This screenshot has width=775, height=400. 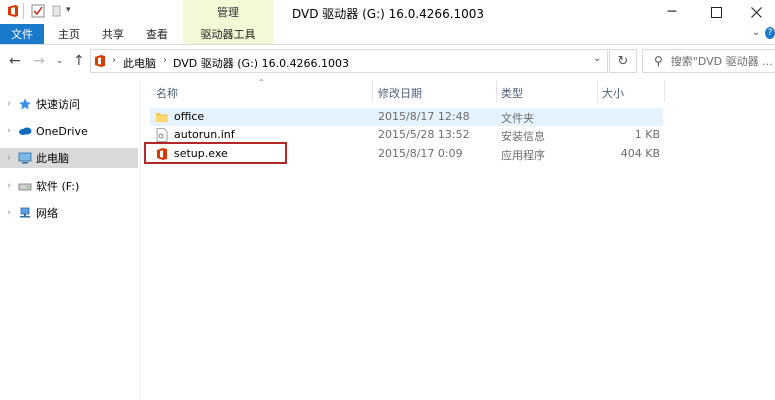 I want to click on close-button, so click(x=756, y=12).